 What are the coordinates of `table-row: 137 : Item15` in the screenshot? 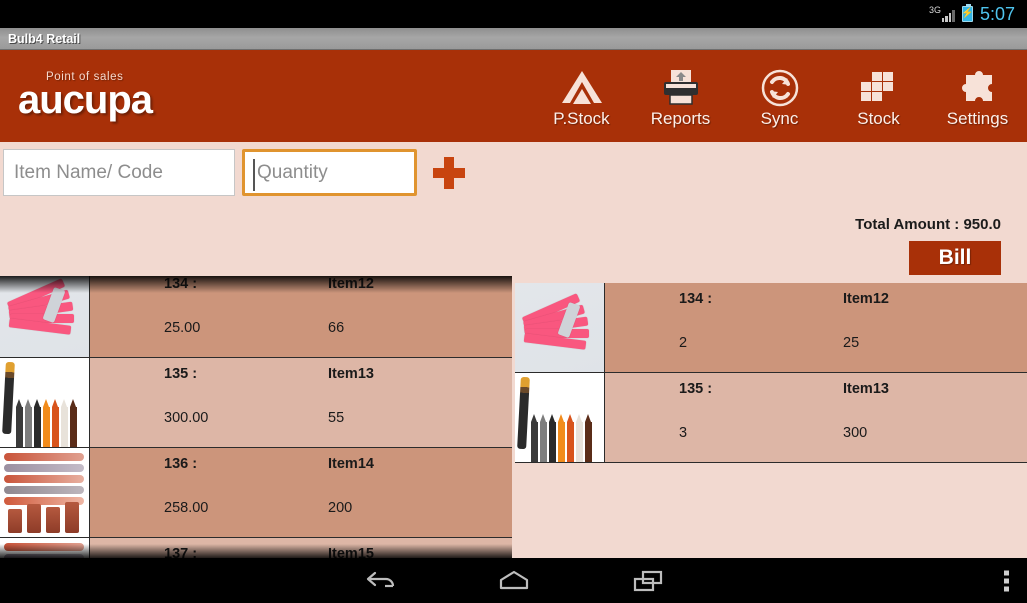 It's located at (256, 548).